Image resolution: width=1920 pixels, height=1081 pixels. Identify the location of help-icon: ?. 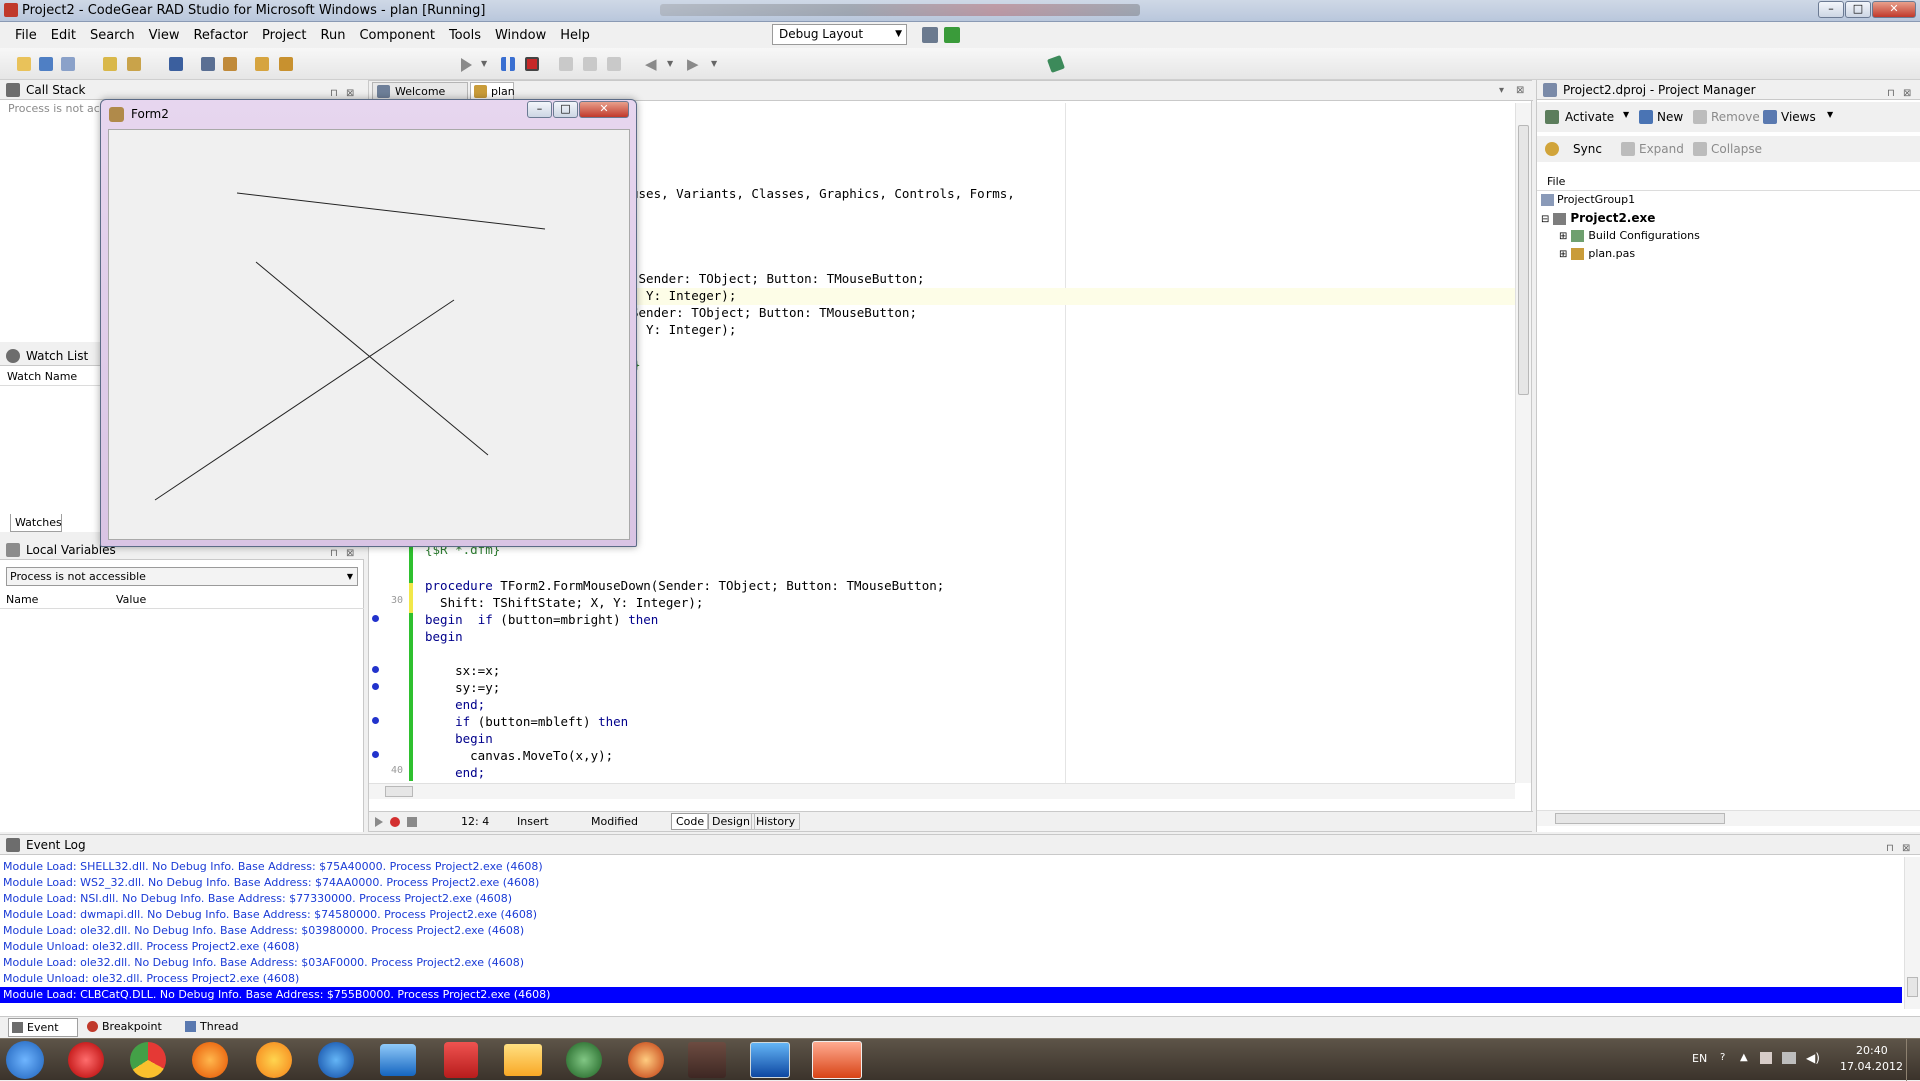
(1722, 1057).